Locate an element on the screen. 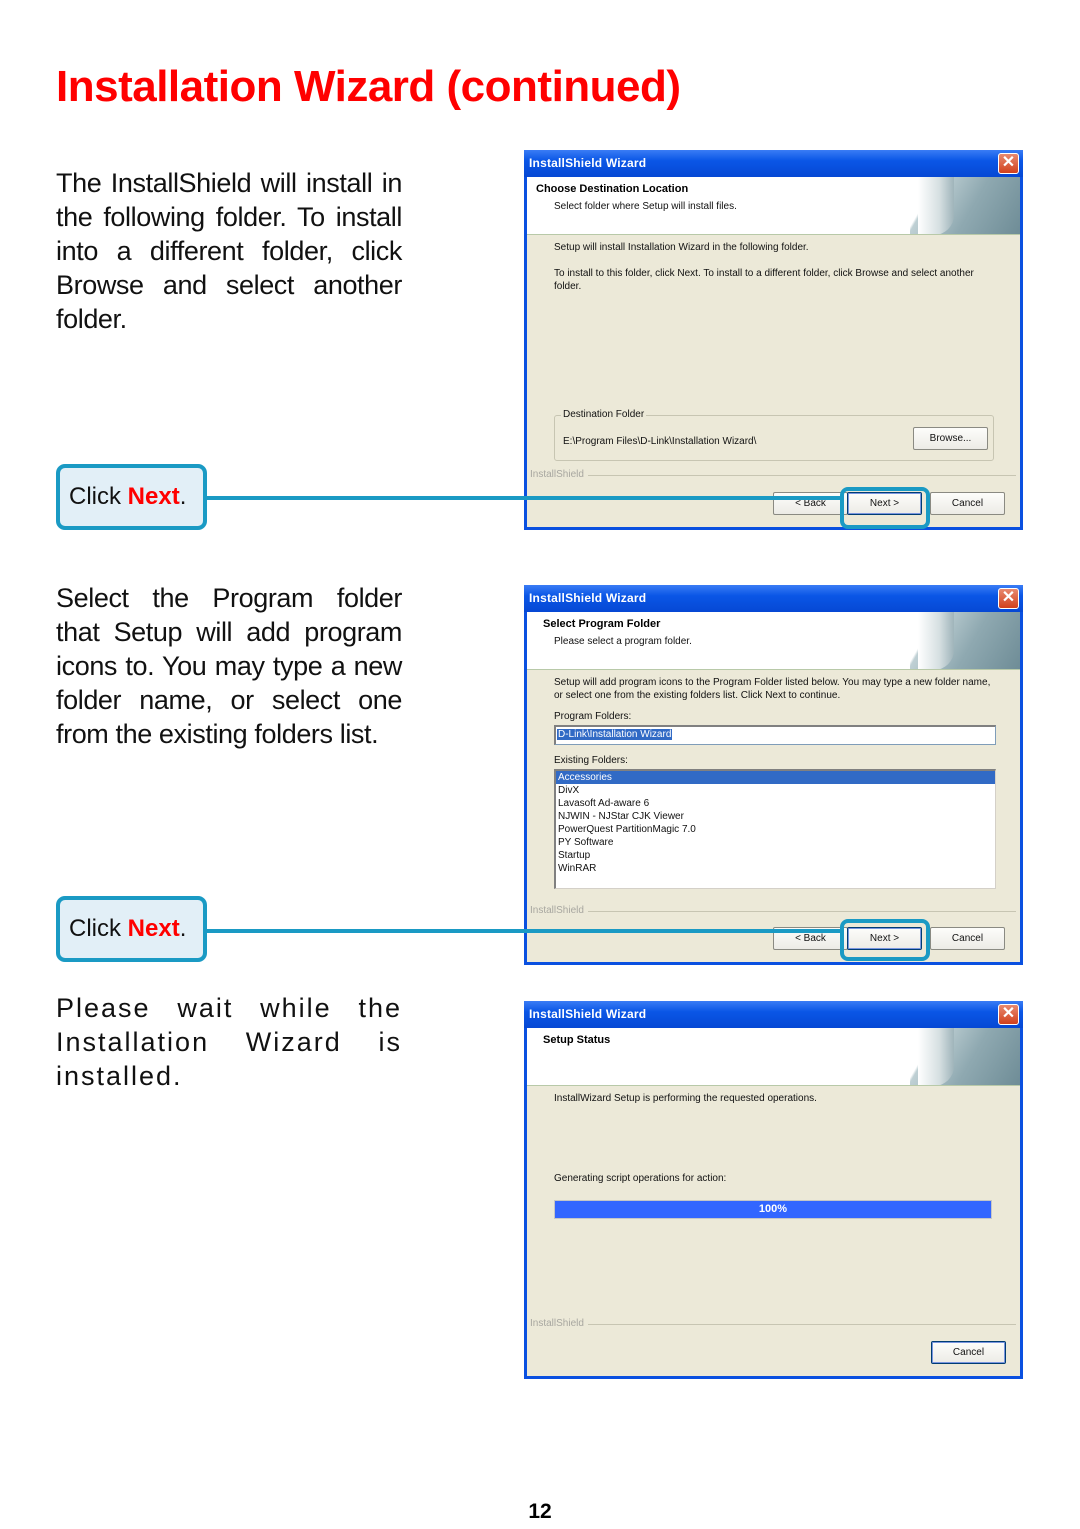 Image resolution: width=1080 pixels, height=1529 pixels. step-1-callout: Click Next. is located at coordinates (131, 497).